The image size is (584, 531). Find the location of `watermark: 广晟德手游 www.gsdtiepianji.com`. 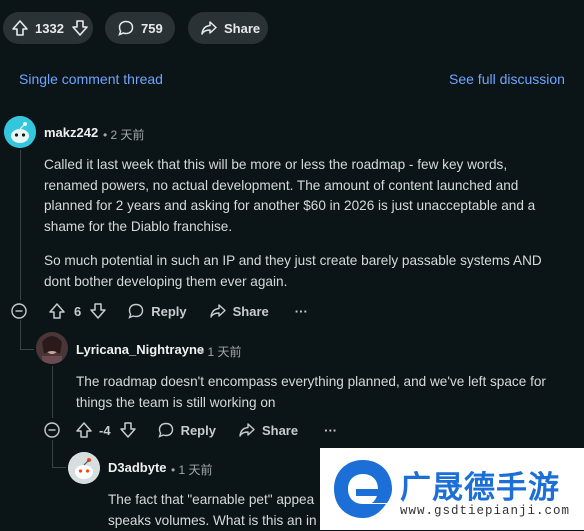

watermark: 广晟德手游 www.gsdtiepianji.com is located at coordinates (452, 489).